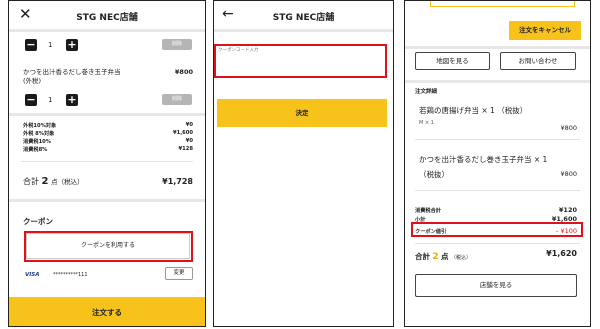 Image resolution: width=600 pixels, height=329 pixels. What do you see at coordinates (72, 76) in the screenshot?
I see `item-name: かつを出汁香るだし巻き玉子弁当 (外税)` at bounding box center [72, 76].